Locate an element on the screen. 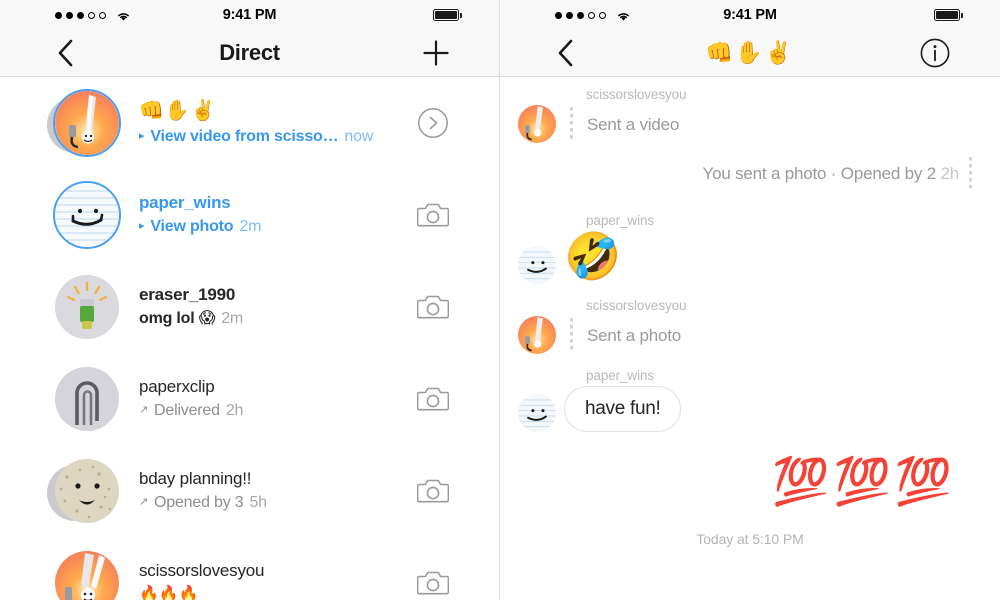 The width and height of the screenshot is (1000, 600). message-group: 💯💯💯 is located at coordinates (750, 481).